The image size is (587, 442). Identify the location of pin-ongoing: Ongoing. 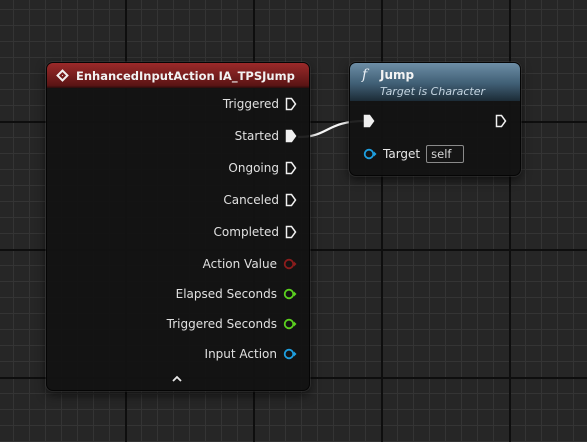
(262, 168).